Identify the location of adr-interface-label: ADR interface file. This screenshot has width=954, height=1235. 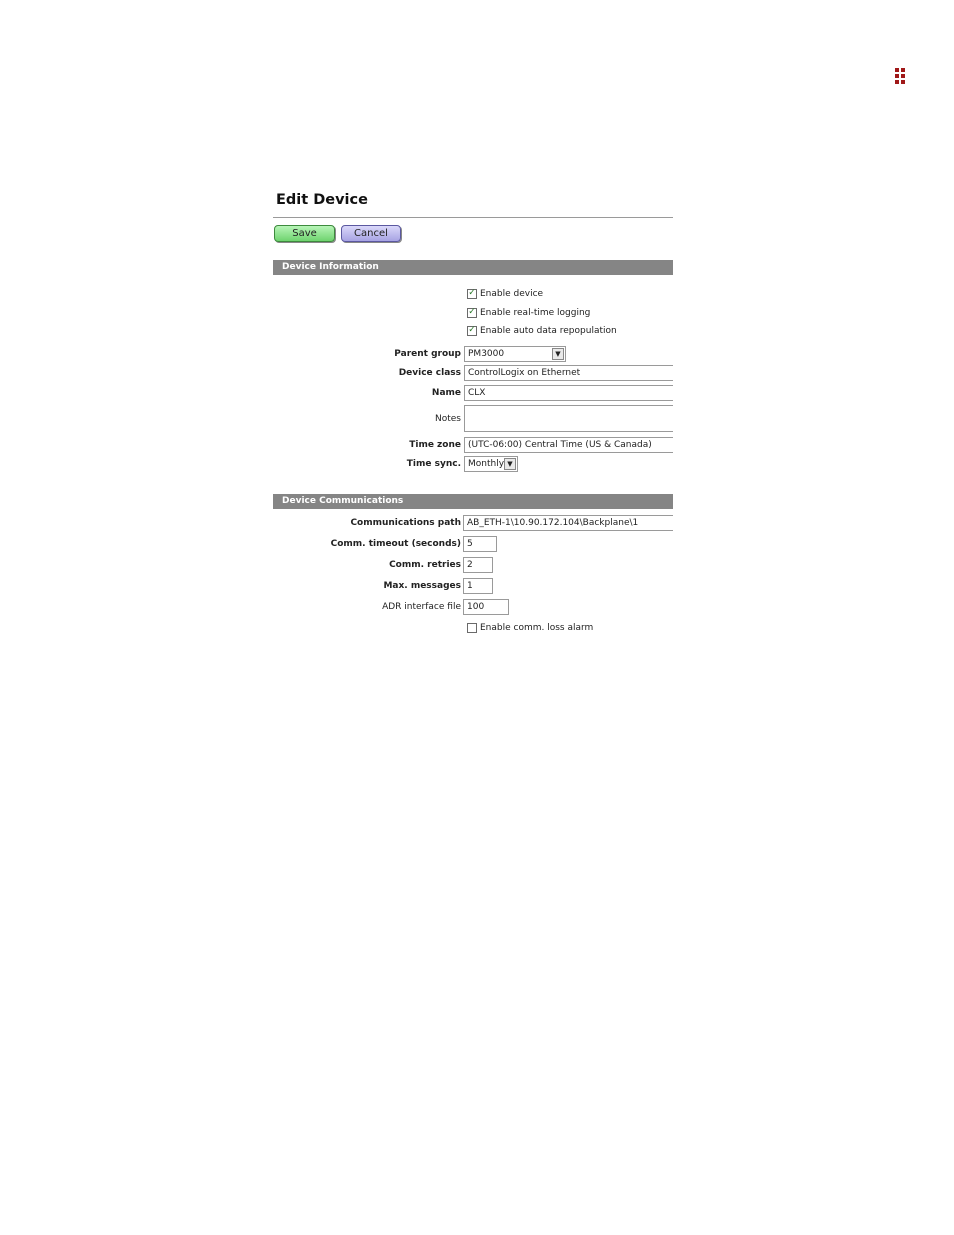
(421, 607).